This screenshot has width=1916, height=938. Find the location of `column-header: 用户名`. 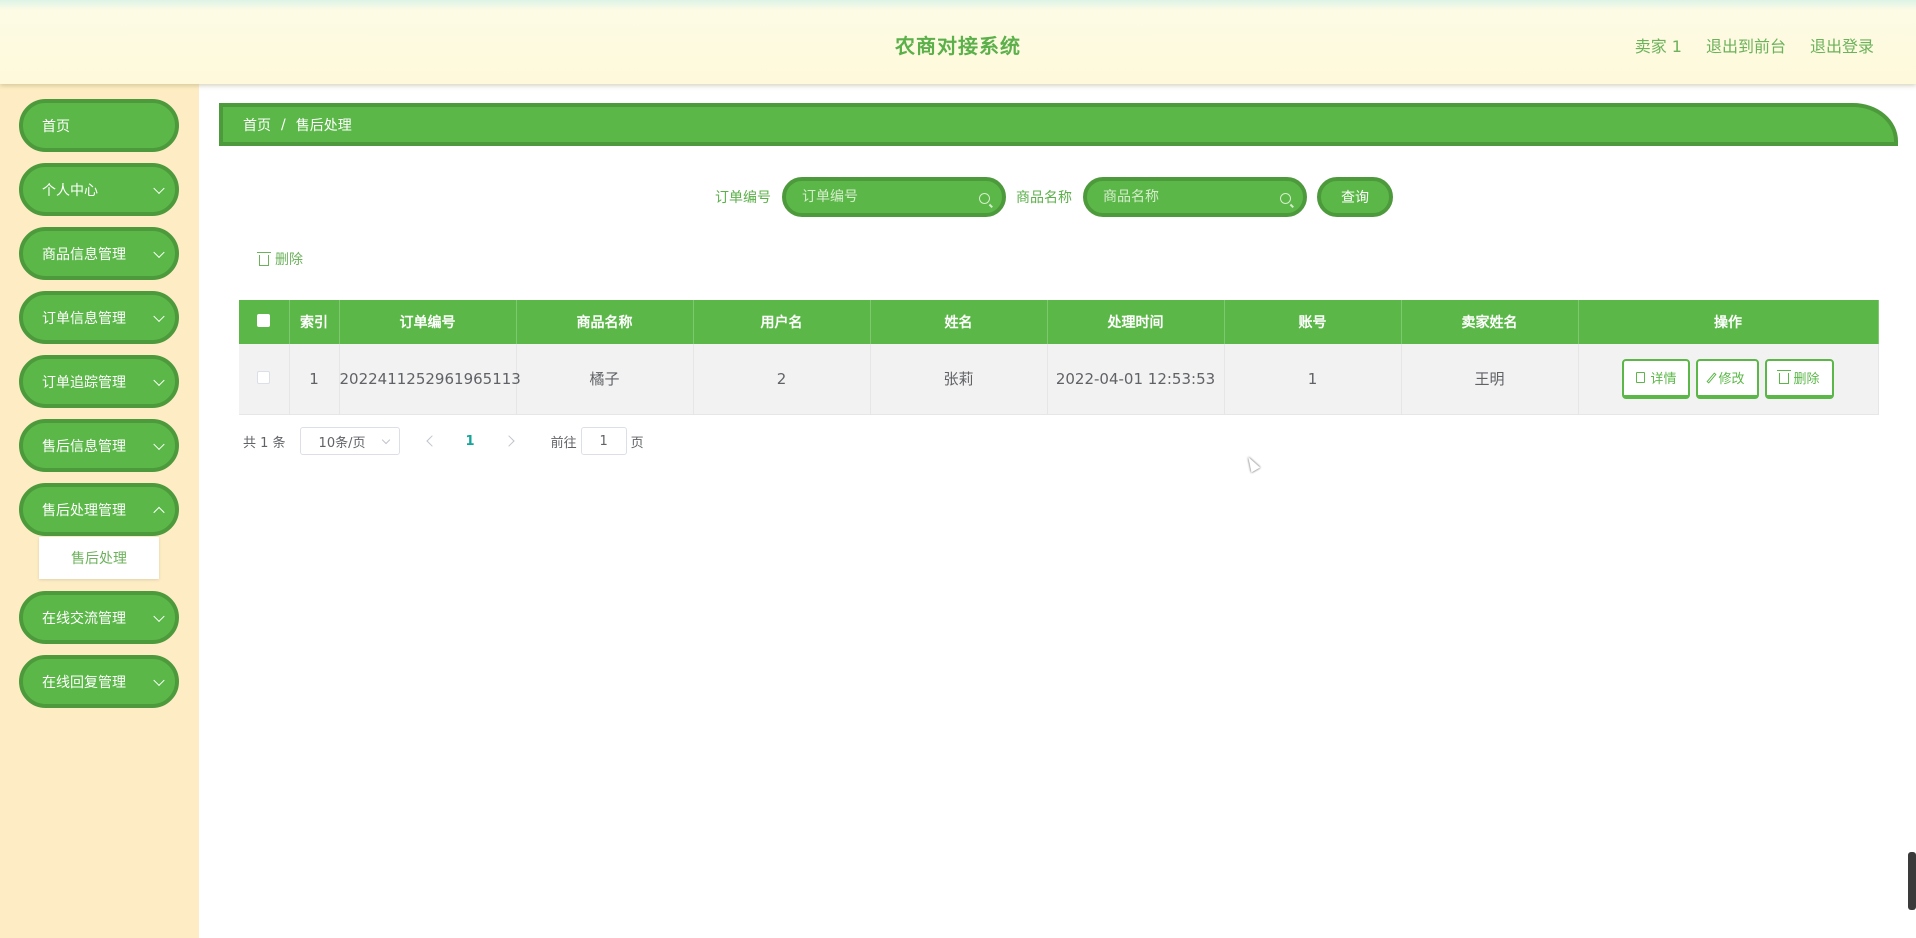

column-header: 用户名 is located at coordinates (782, 322).